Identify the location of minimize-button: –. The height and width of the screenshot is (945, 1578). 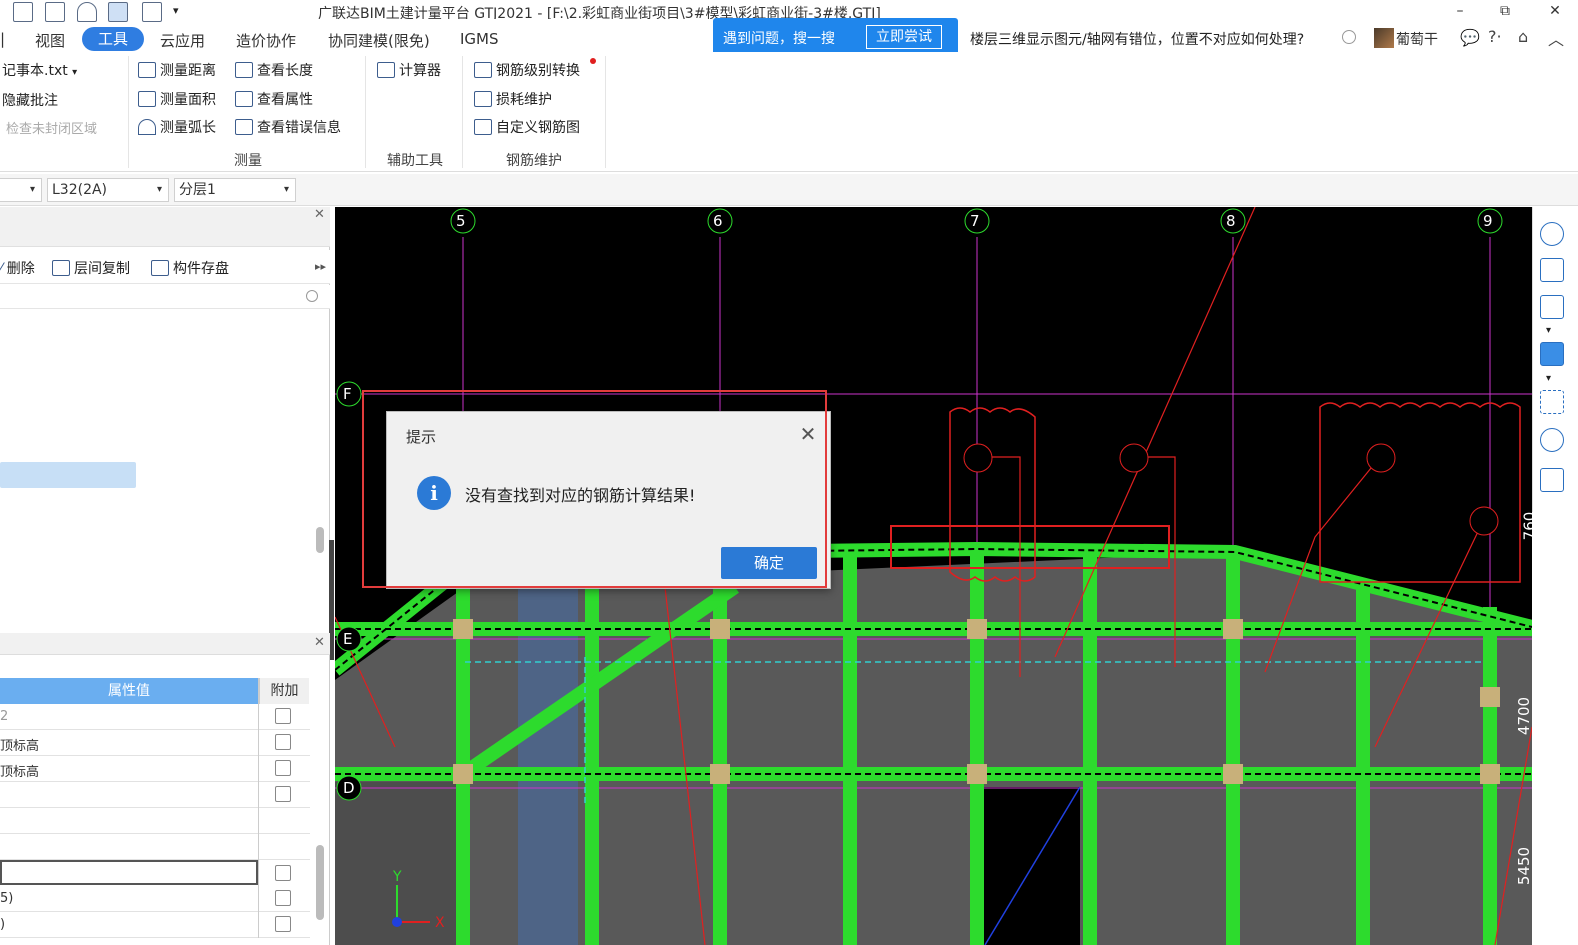
(1460, 11).